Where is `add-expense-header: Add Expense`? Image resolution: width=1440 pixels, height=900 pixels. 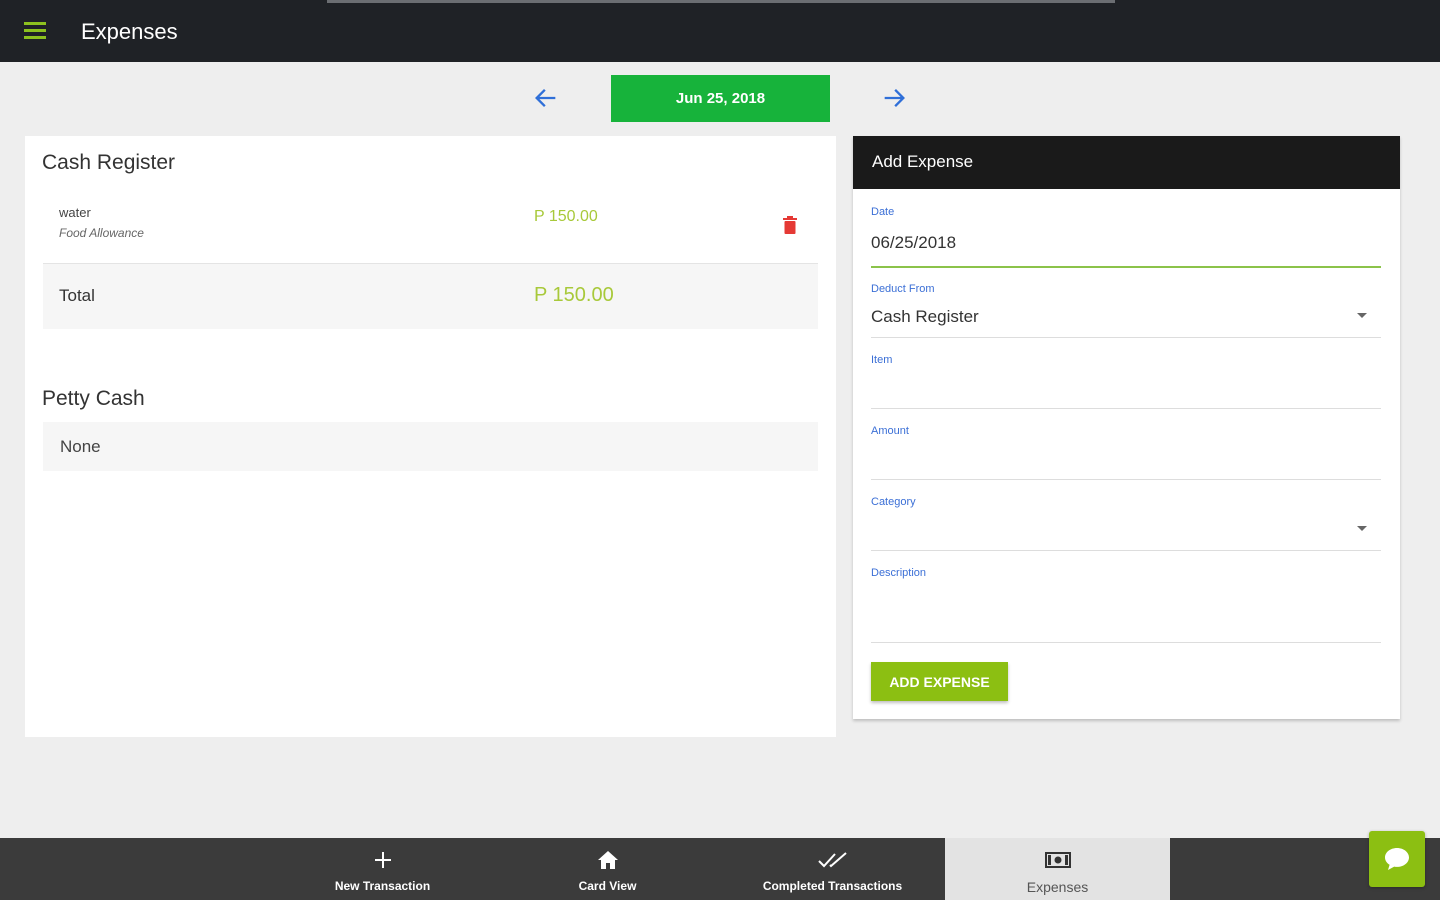
add-expense-header: Add Expense is located at coordinates (1126, 162).